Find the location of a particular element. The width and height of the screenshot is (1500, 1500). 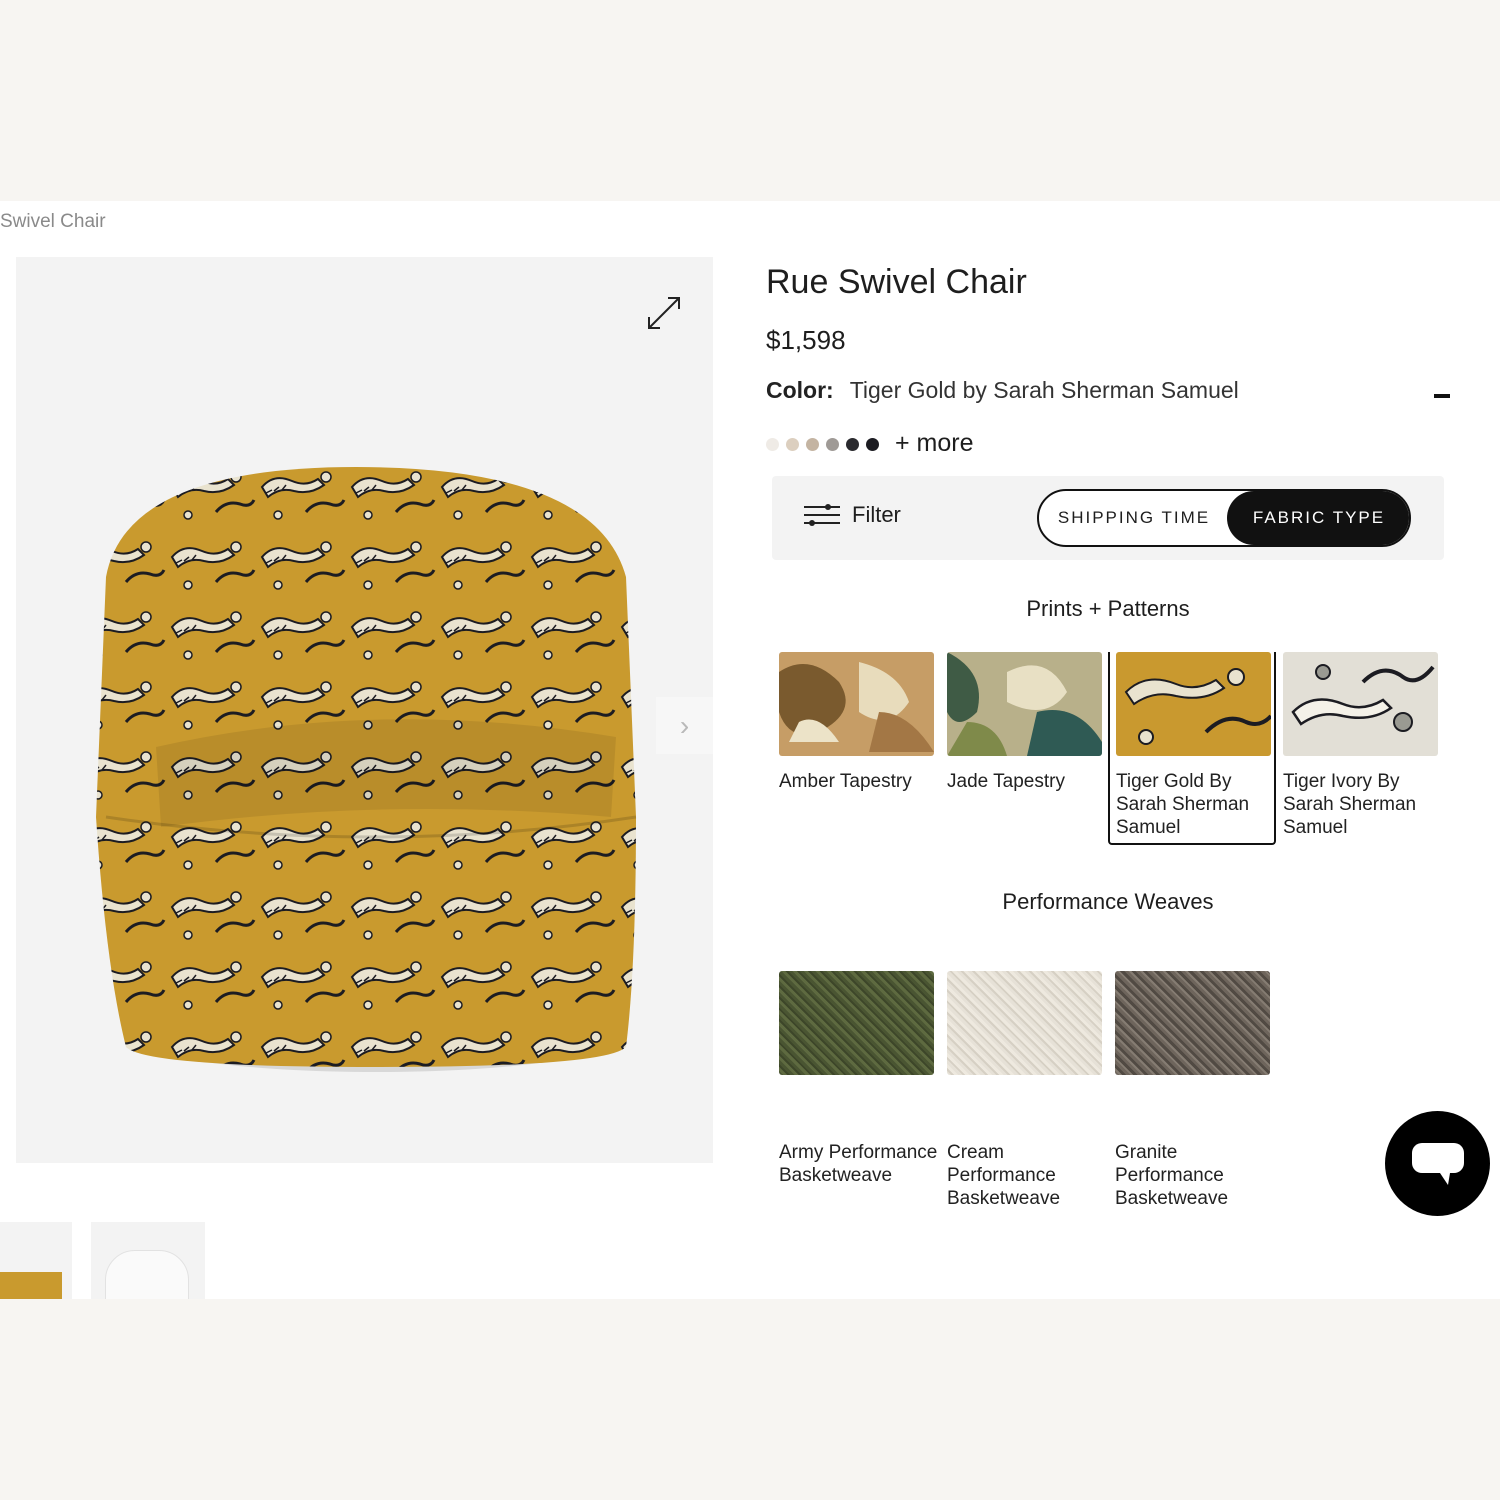

next-image-button: › is located at coordinates (684, 725).